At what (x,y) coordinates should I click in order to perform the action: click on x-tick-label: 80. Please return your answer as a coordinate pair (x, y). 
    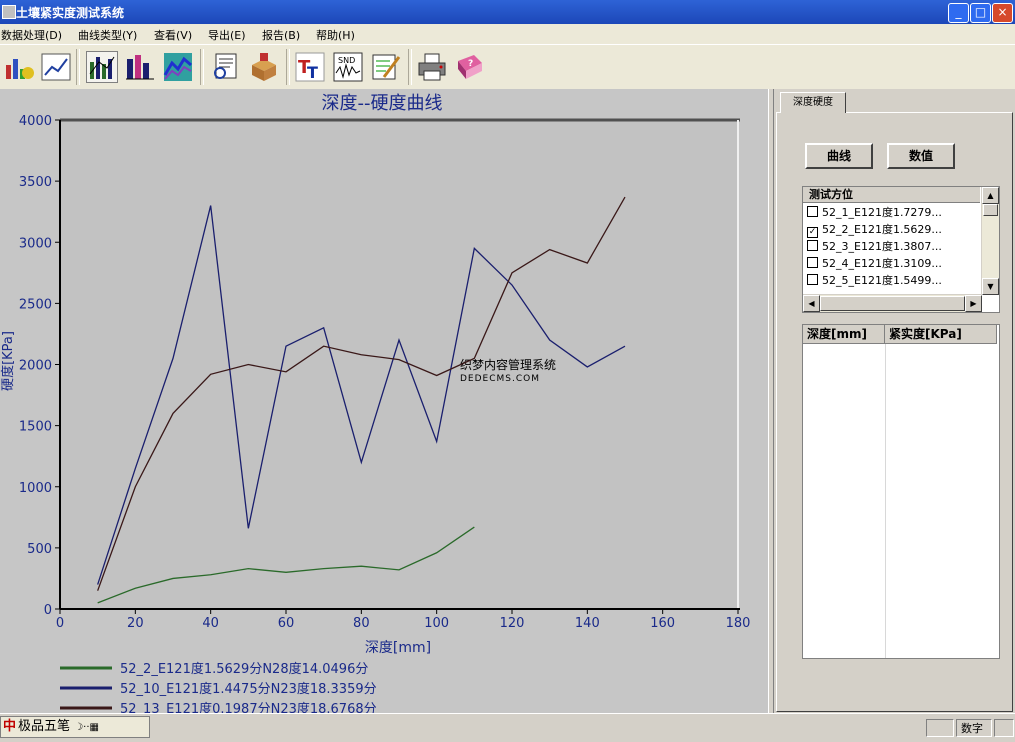
    Looking at the image, I should click on (361, 623).